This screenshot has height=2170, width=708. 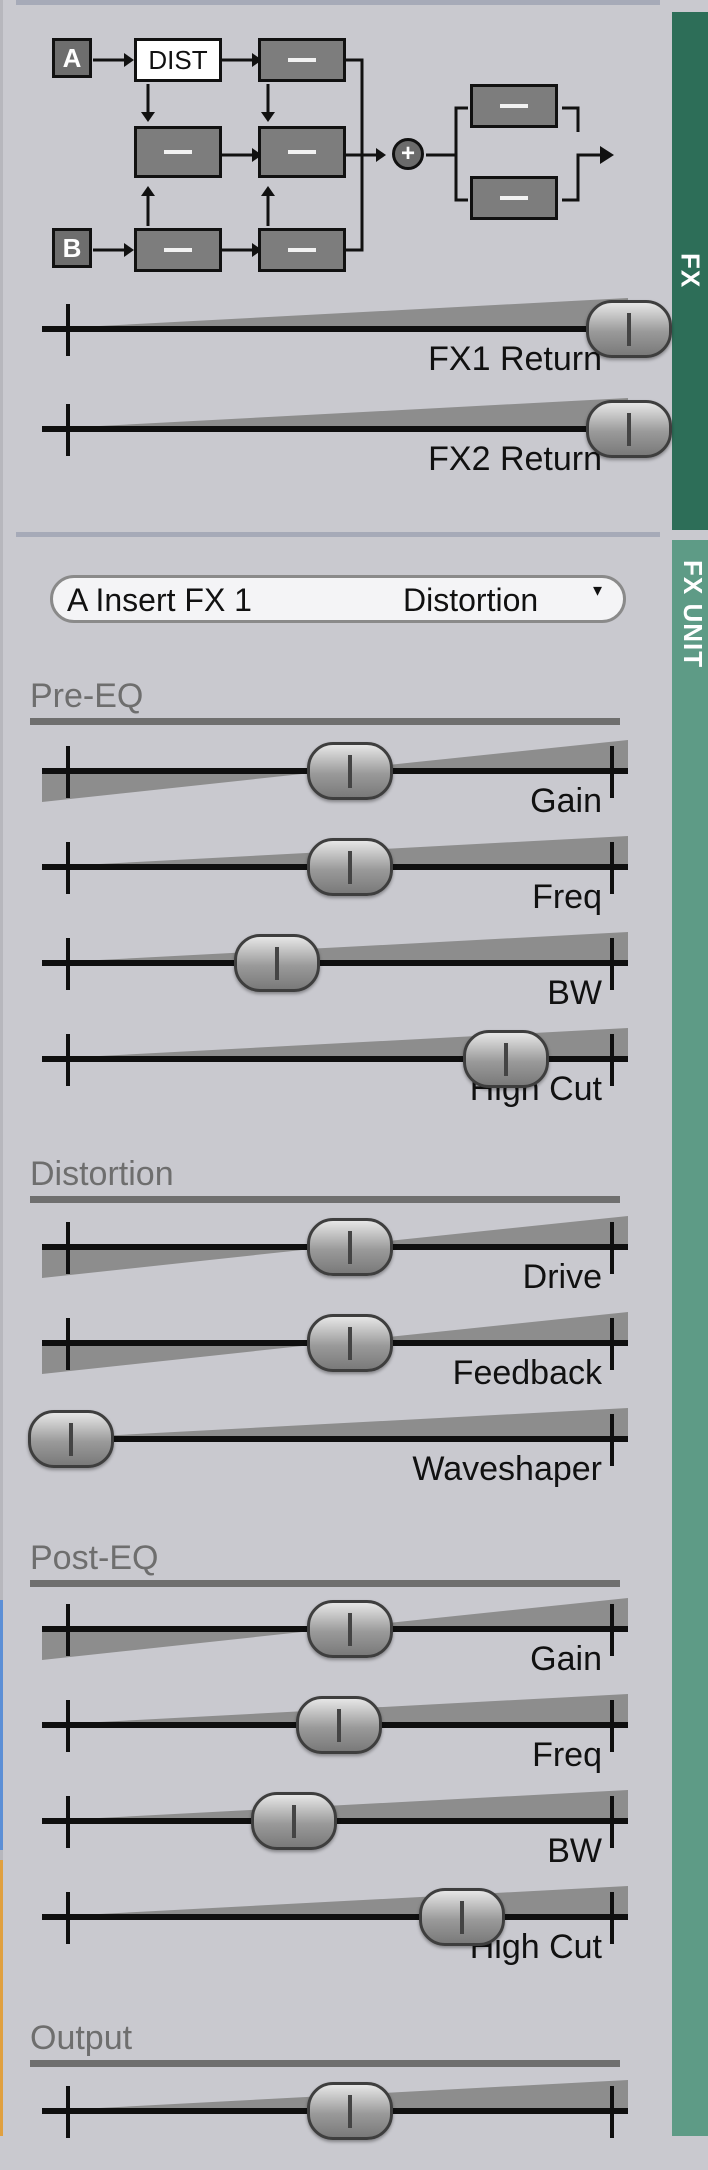 What do you see at coordinates (72, 248) in the screenshot?
I see `input-b-box: B` at bounding box center [72, 248].